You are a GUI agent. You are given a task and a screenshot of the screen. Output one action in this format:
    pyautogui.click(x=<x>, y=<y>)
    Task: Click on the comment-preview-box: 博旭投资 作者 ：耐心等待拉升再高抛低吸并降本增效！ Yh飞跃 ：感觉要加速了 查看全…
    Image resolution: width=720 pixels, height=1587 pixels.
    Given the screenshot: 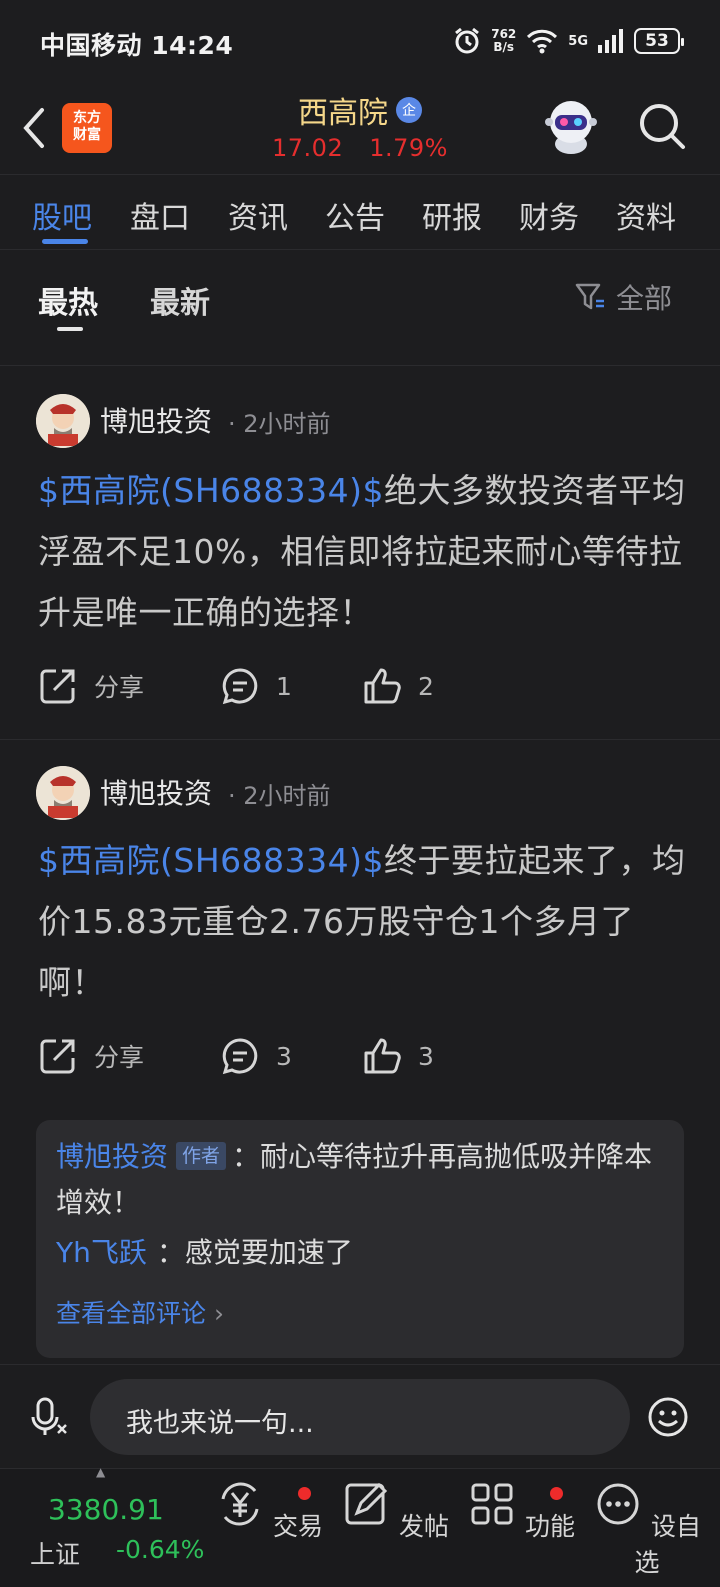 What is the action you would take?
    pyautogui.click(x=360, y=1239)
    